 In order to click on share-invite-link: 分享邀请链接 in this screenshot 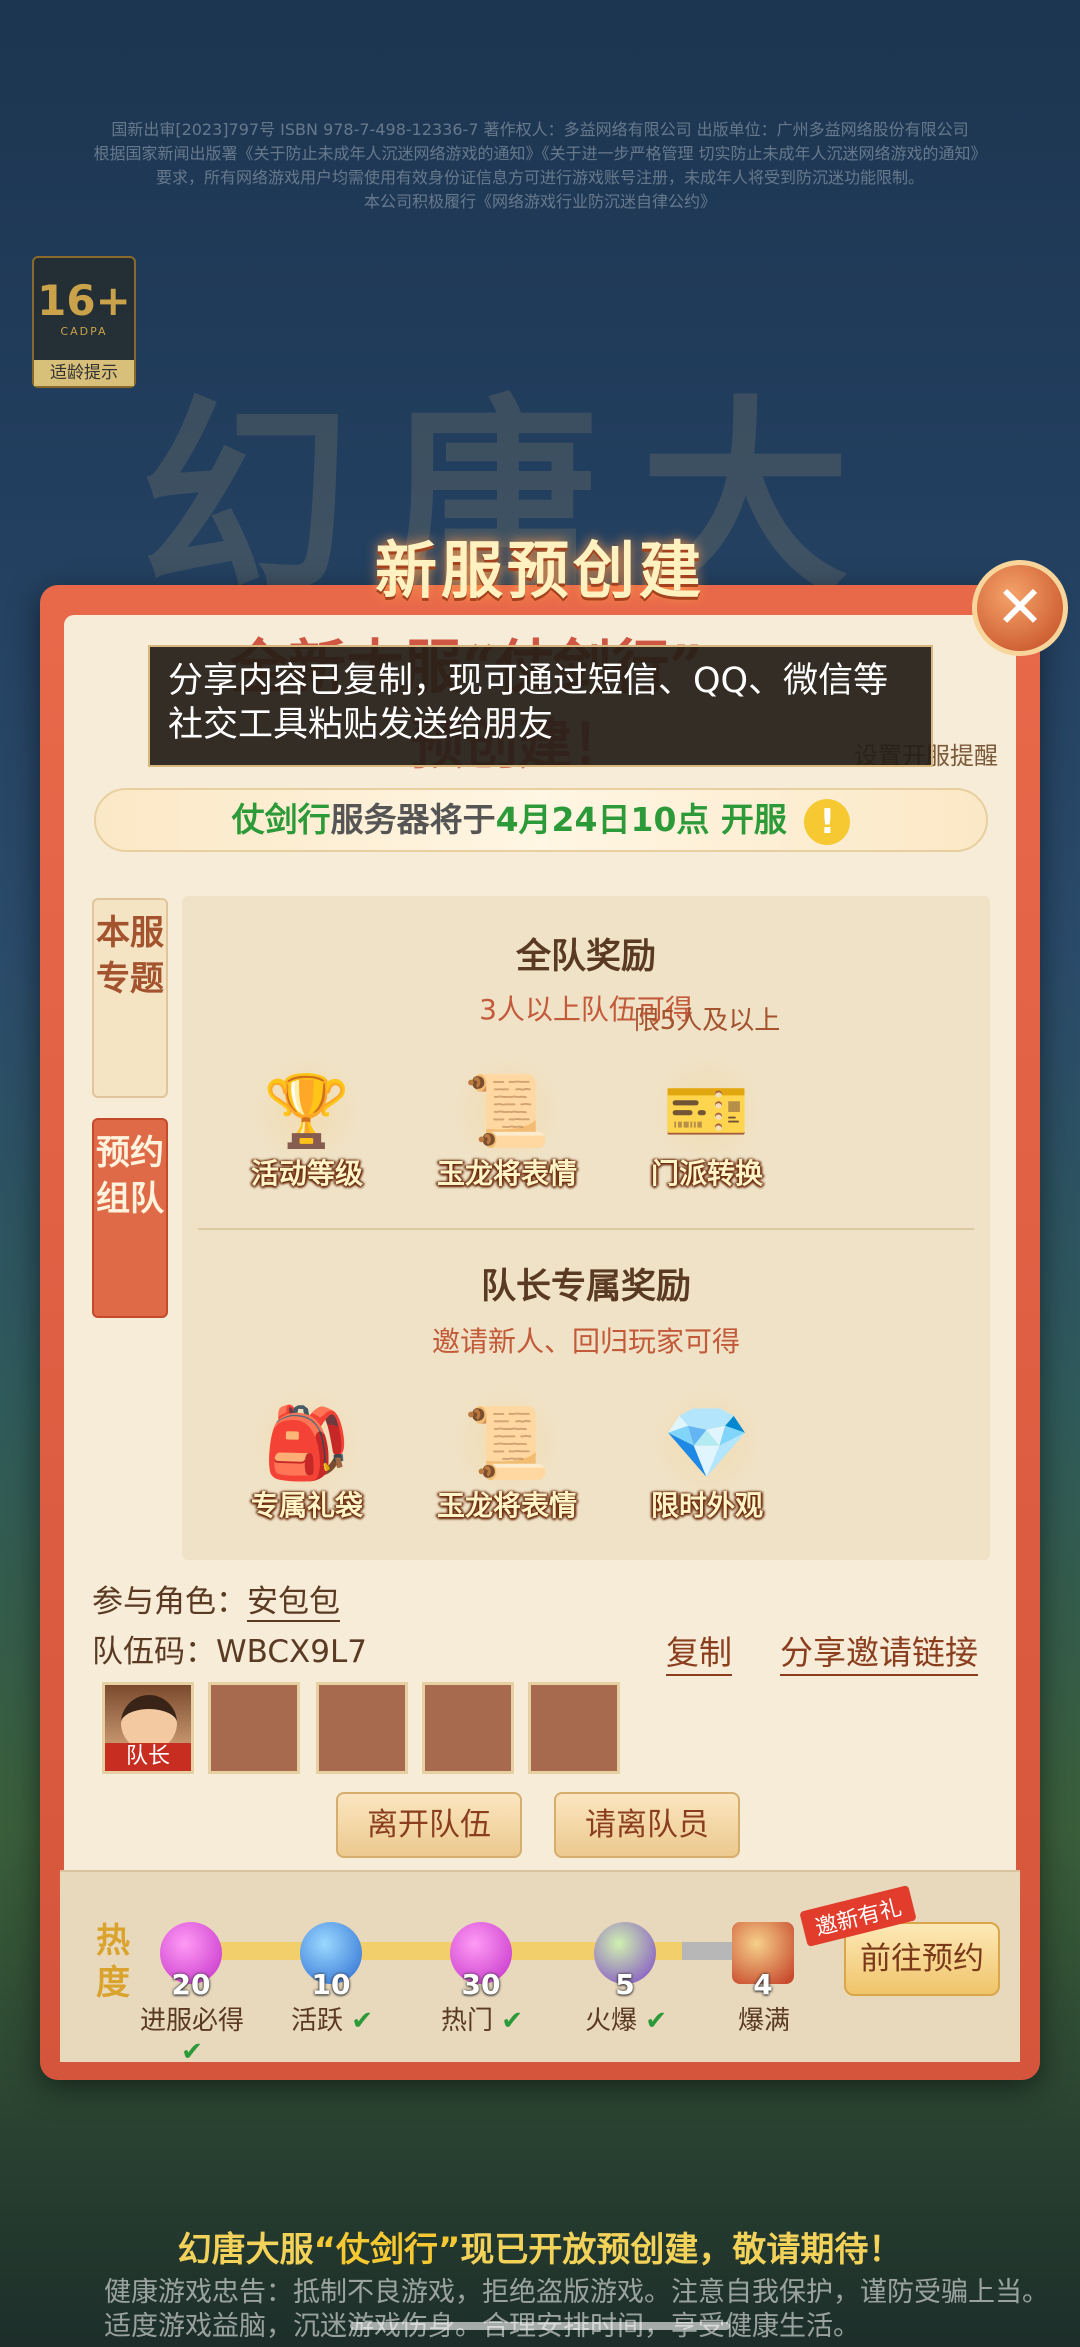, I will do `click(879, 1651)`.